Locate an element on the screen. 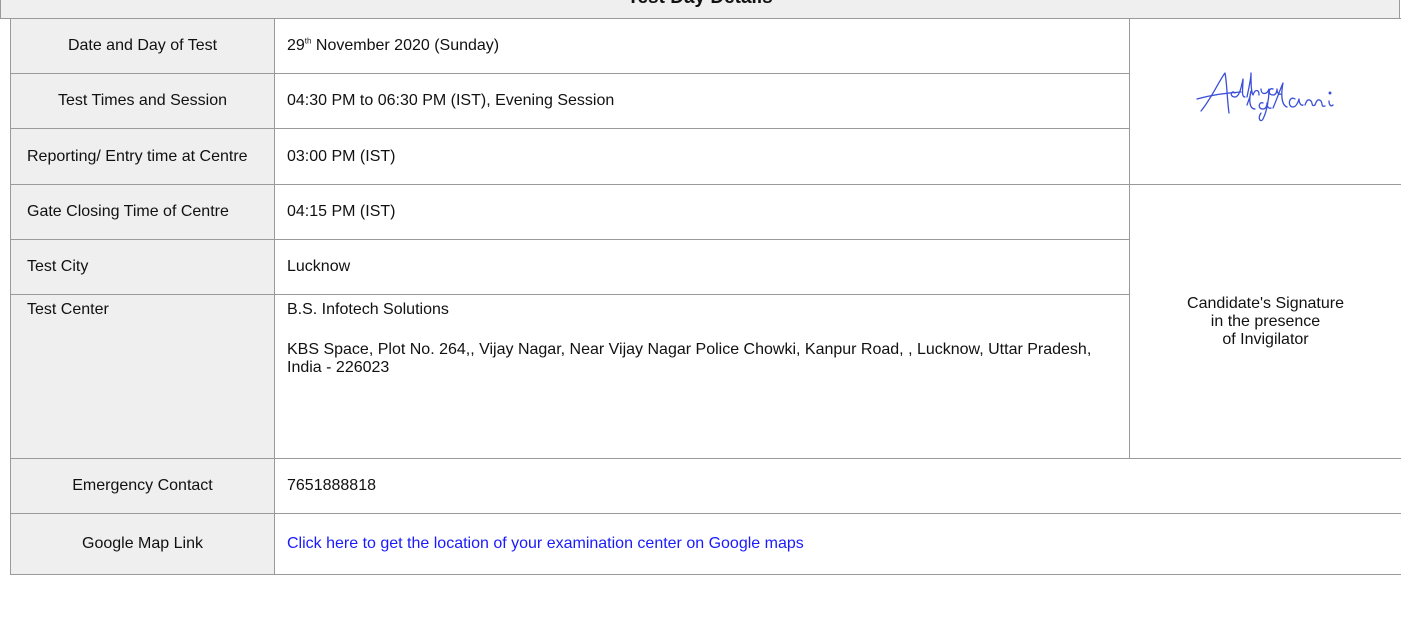  row-value: 7651888818 is located at coordinates (837, 486).